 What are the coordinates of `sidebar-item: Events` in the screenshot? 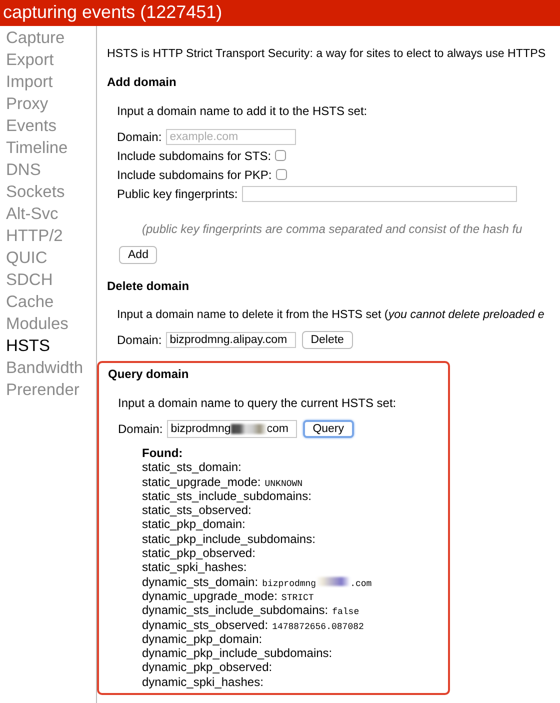 It's located at (48, 126).